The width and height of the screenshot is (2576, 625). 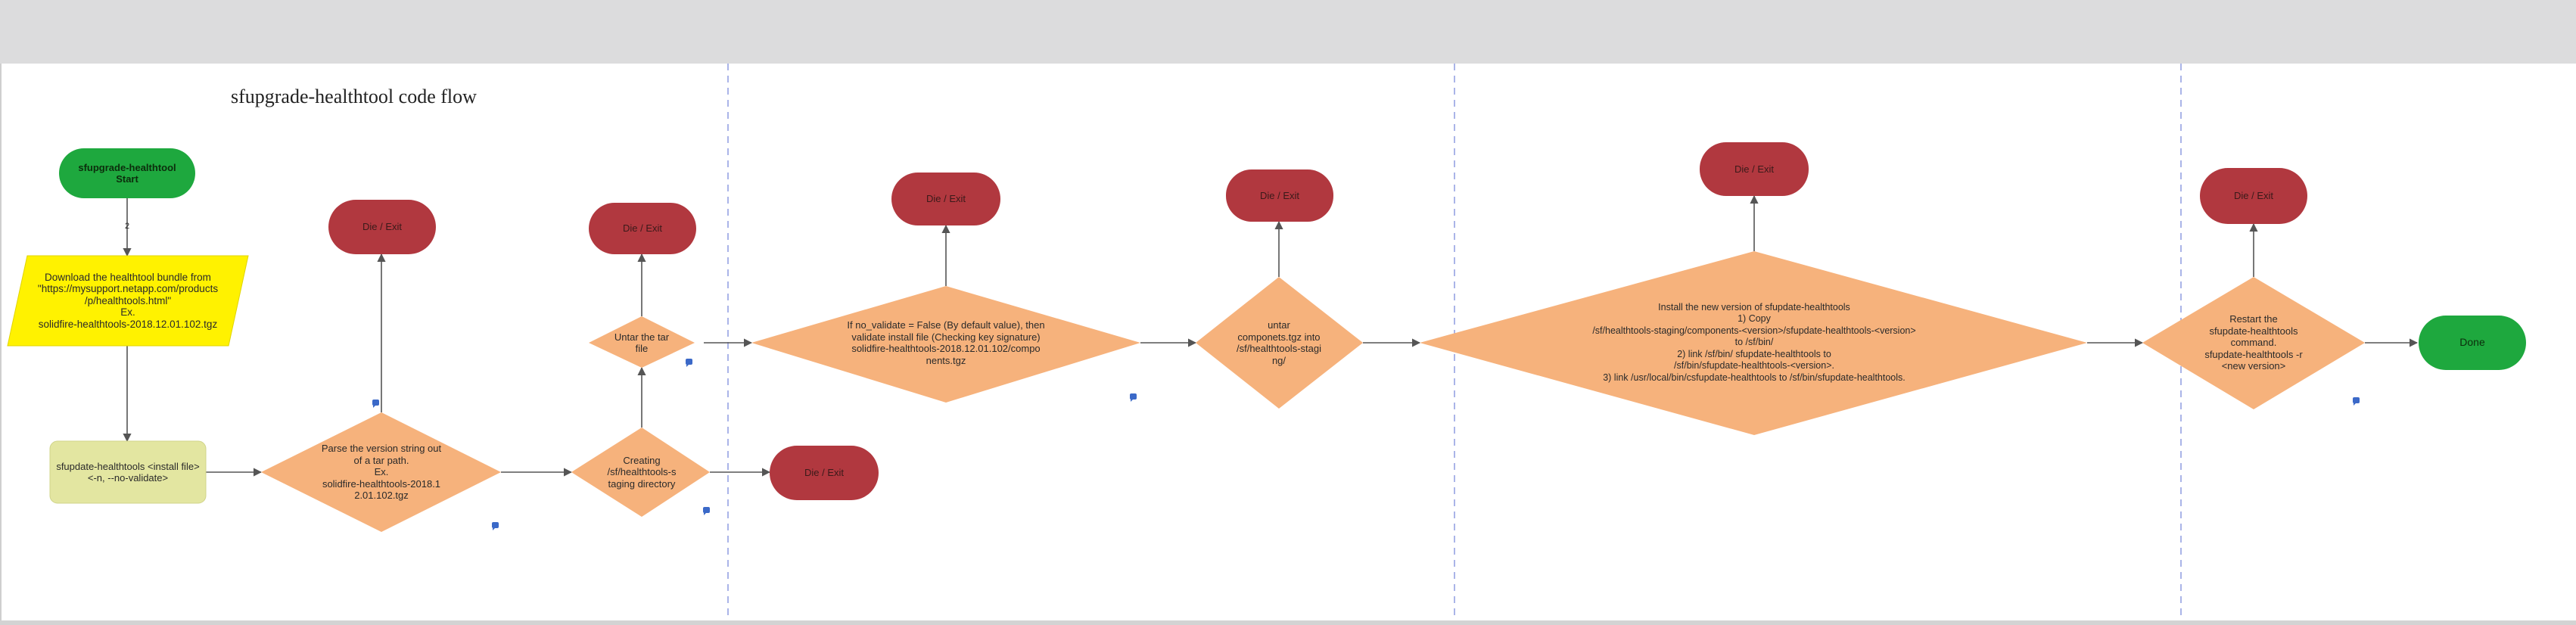 I want to click on parse-version-decision, so click(x=381, y=472).